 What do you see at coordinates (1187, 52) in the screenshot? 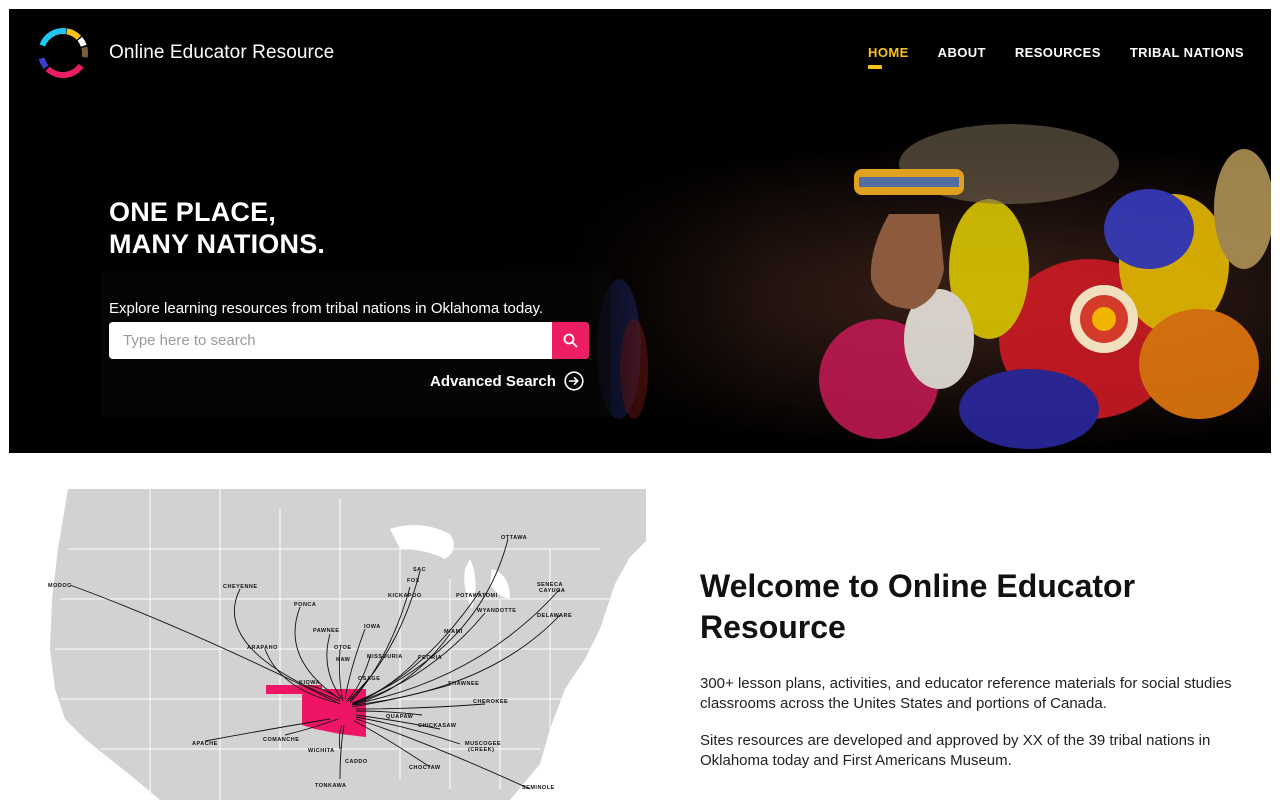
I see `nav-tribal-nations: TRIBAL NATIONS` at bounding box center [1187, 52].